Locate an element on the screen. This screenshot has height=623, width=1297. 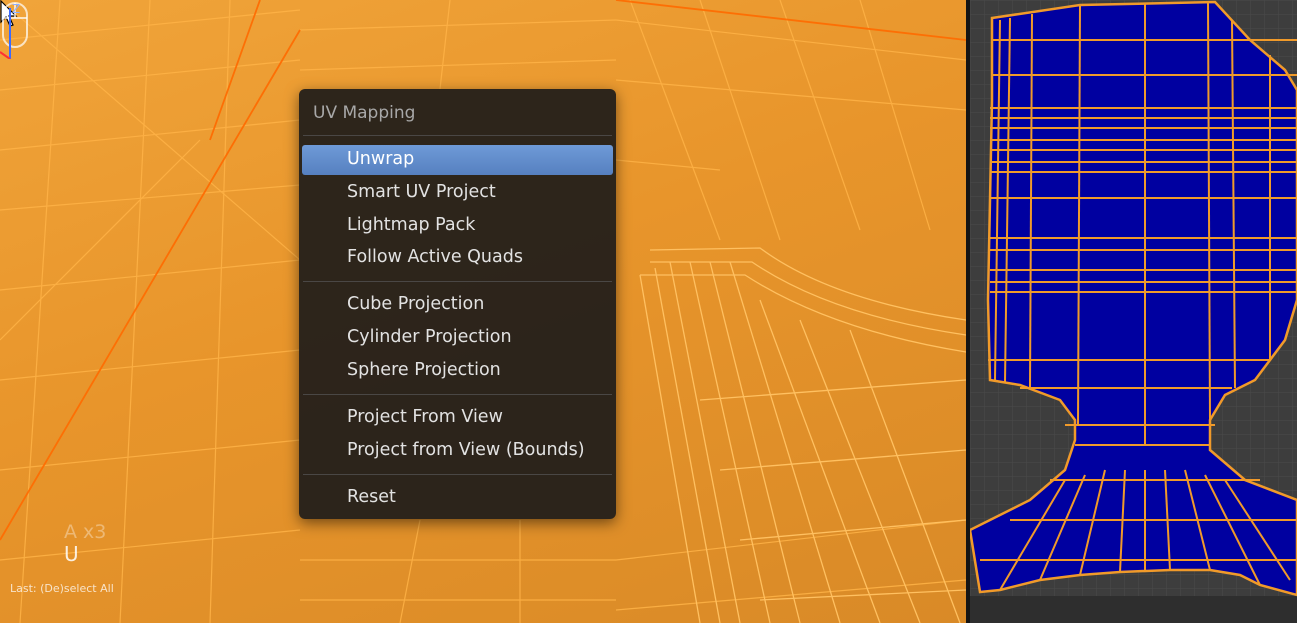
menu-item-label: Project from View (Bounds) is located at coordinates (466, 450).